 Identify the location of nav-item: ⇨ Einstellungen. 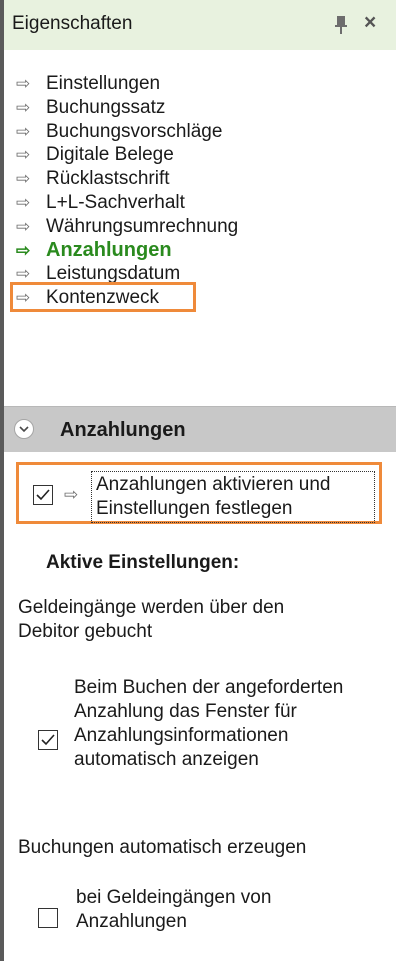
(127, 84).